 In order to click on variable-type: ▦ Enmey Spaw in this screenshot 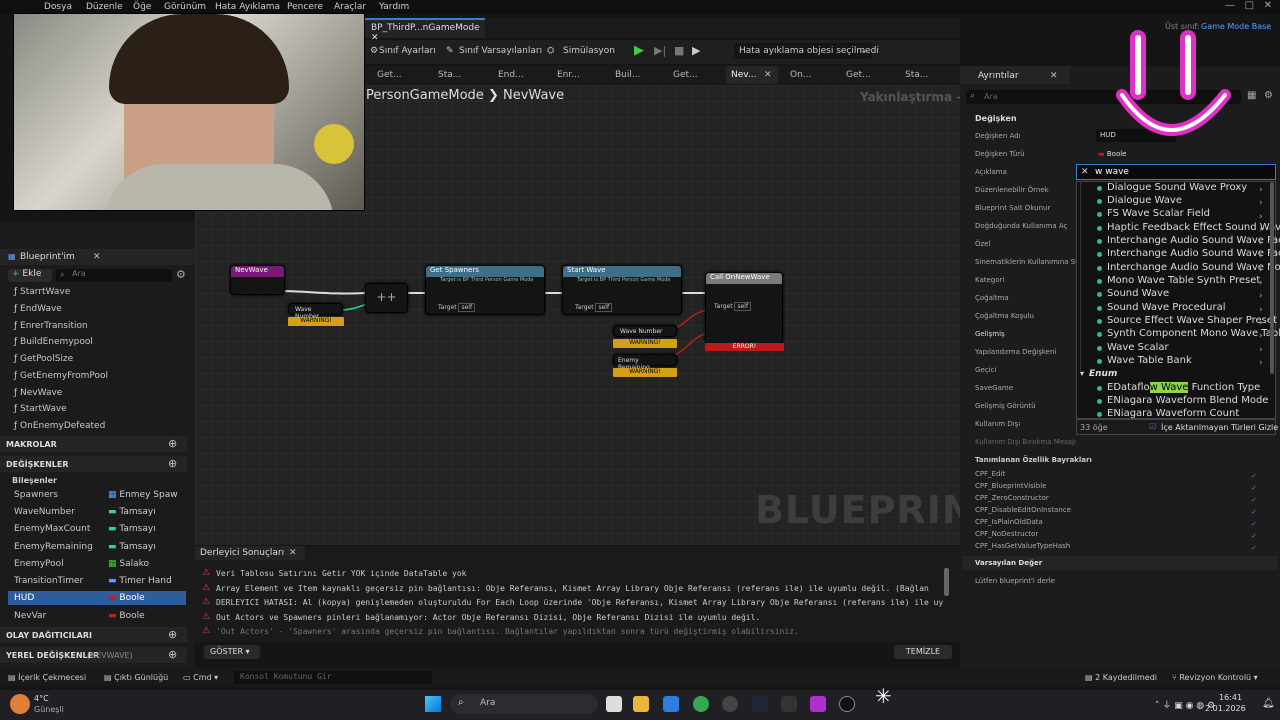, I will do `click(143, 495)`.